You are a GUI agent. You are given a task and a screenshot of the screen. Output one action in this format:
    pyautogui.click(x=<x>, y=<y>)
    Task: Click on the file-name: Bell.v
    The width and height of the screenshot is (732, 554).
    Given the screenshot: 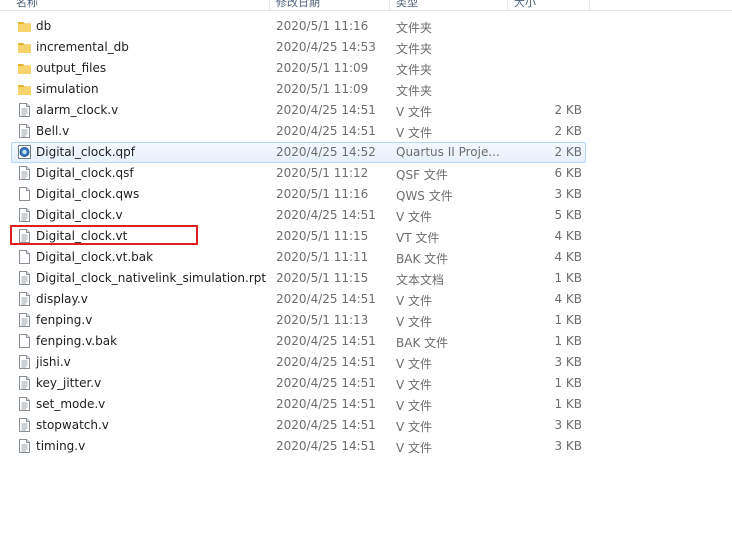 What is the action you would take?
    pyautogui.click(x=53, y=131)
    